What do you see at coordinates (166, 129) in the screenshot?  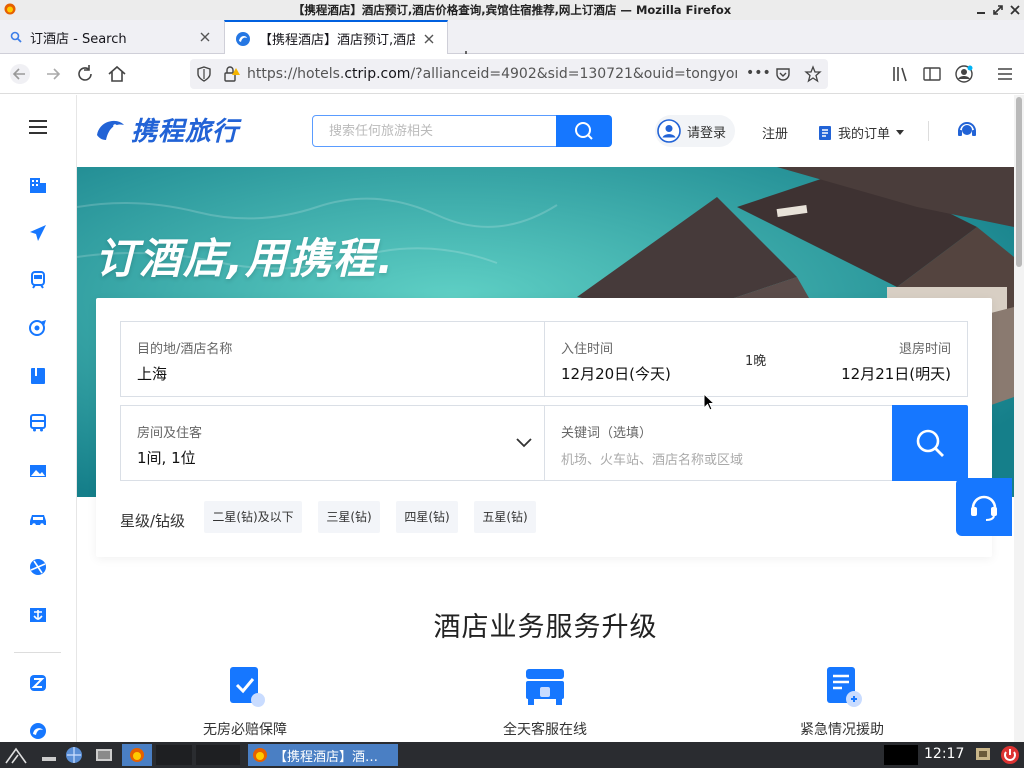 I see `ctrip-logo: 携程旅行` at bounding box center [166, 129].